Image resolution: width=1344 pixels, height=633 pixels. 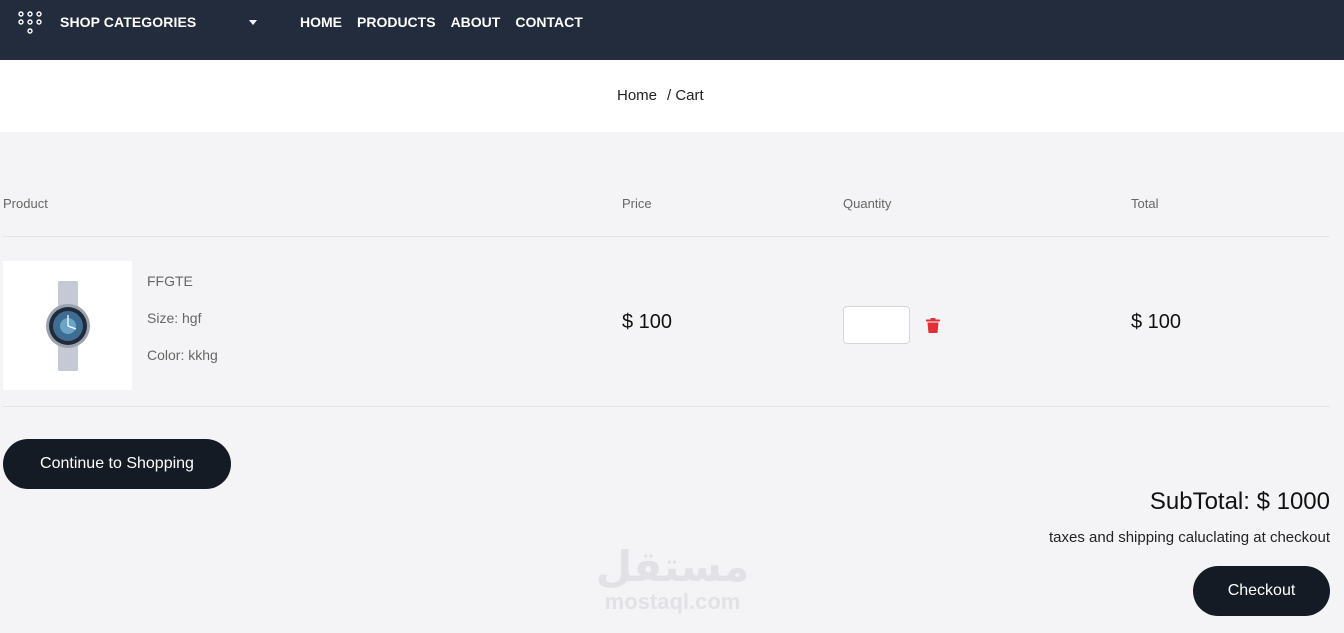 I want to click on nav-about: ABOUT, so click(x=476, y=22).